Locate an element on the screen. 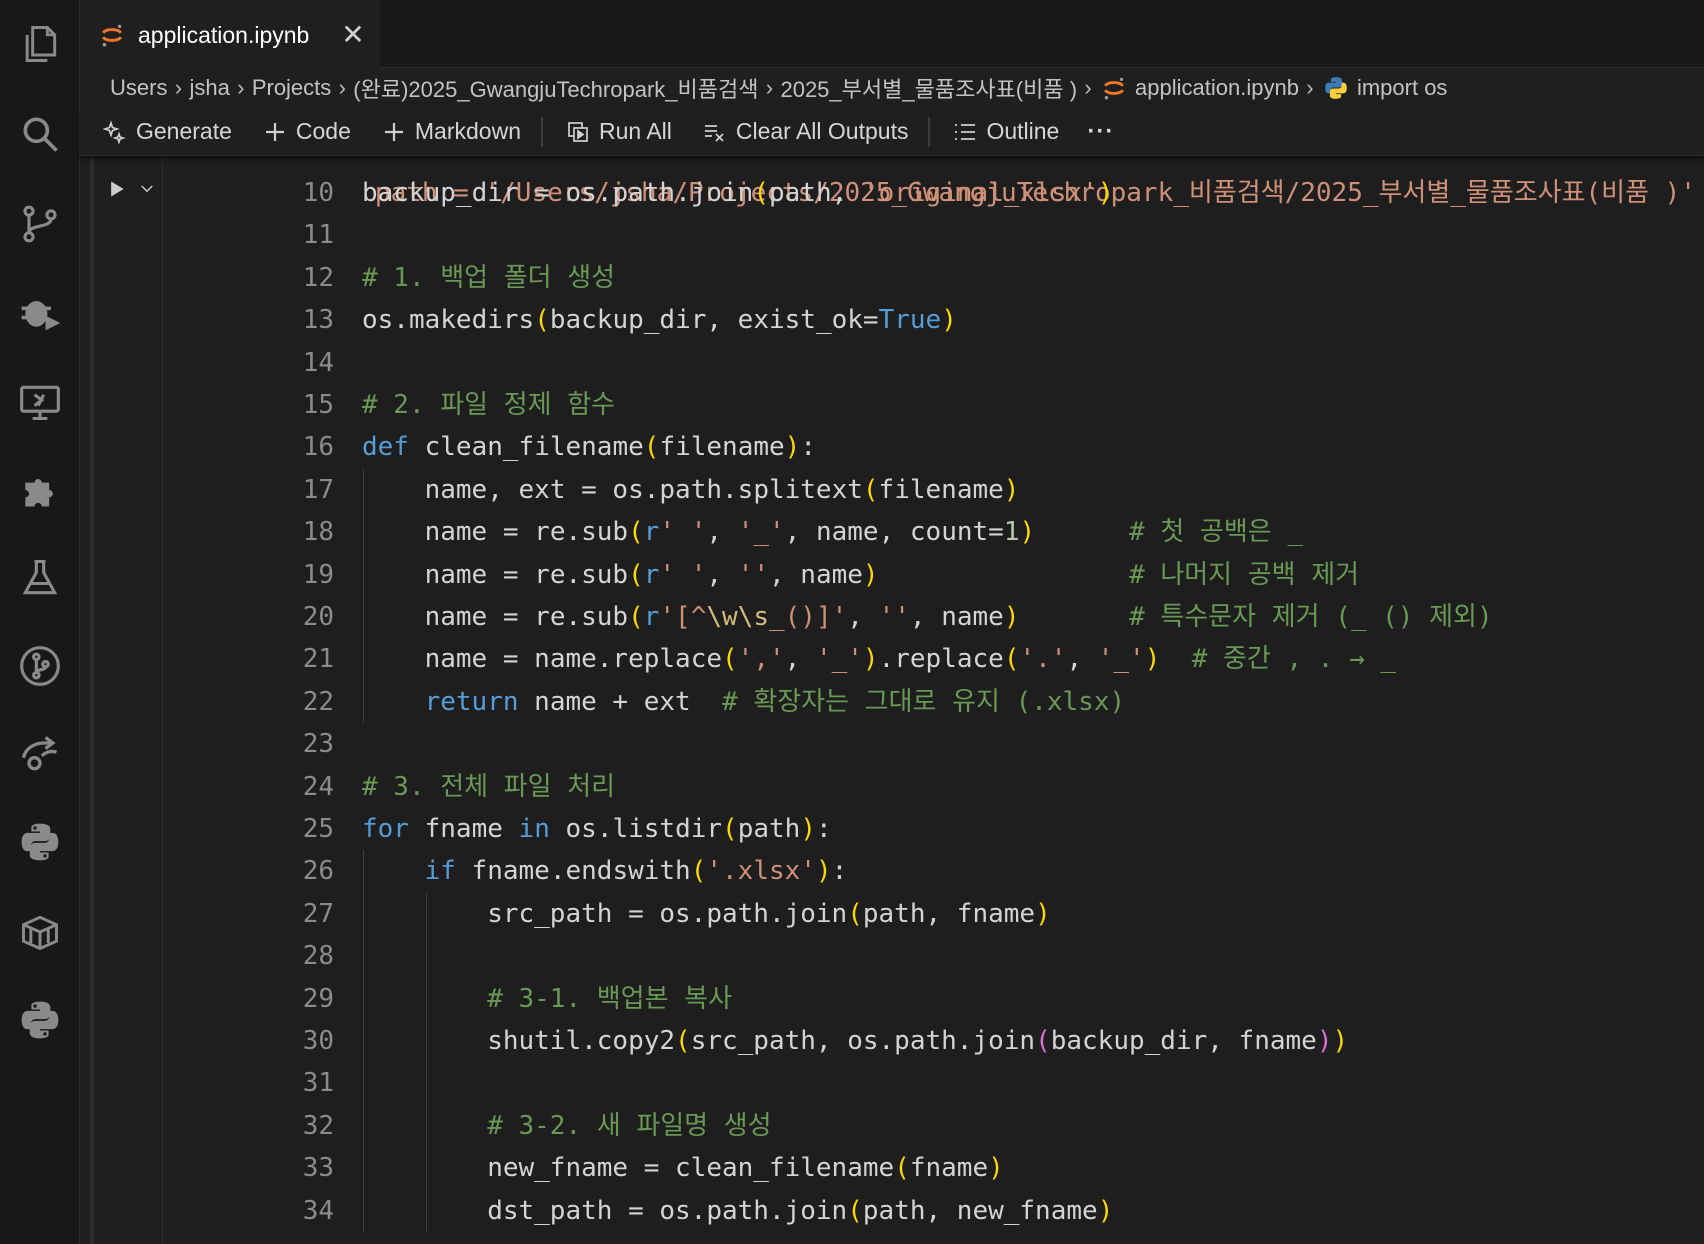  code-text: return name + ext # 확장자는 그대로 유지 (.xlsx) is located at coordinates (775, 702).